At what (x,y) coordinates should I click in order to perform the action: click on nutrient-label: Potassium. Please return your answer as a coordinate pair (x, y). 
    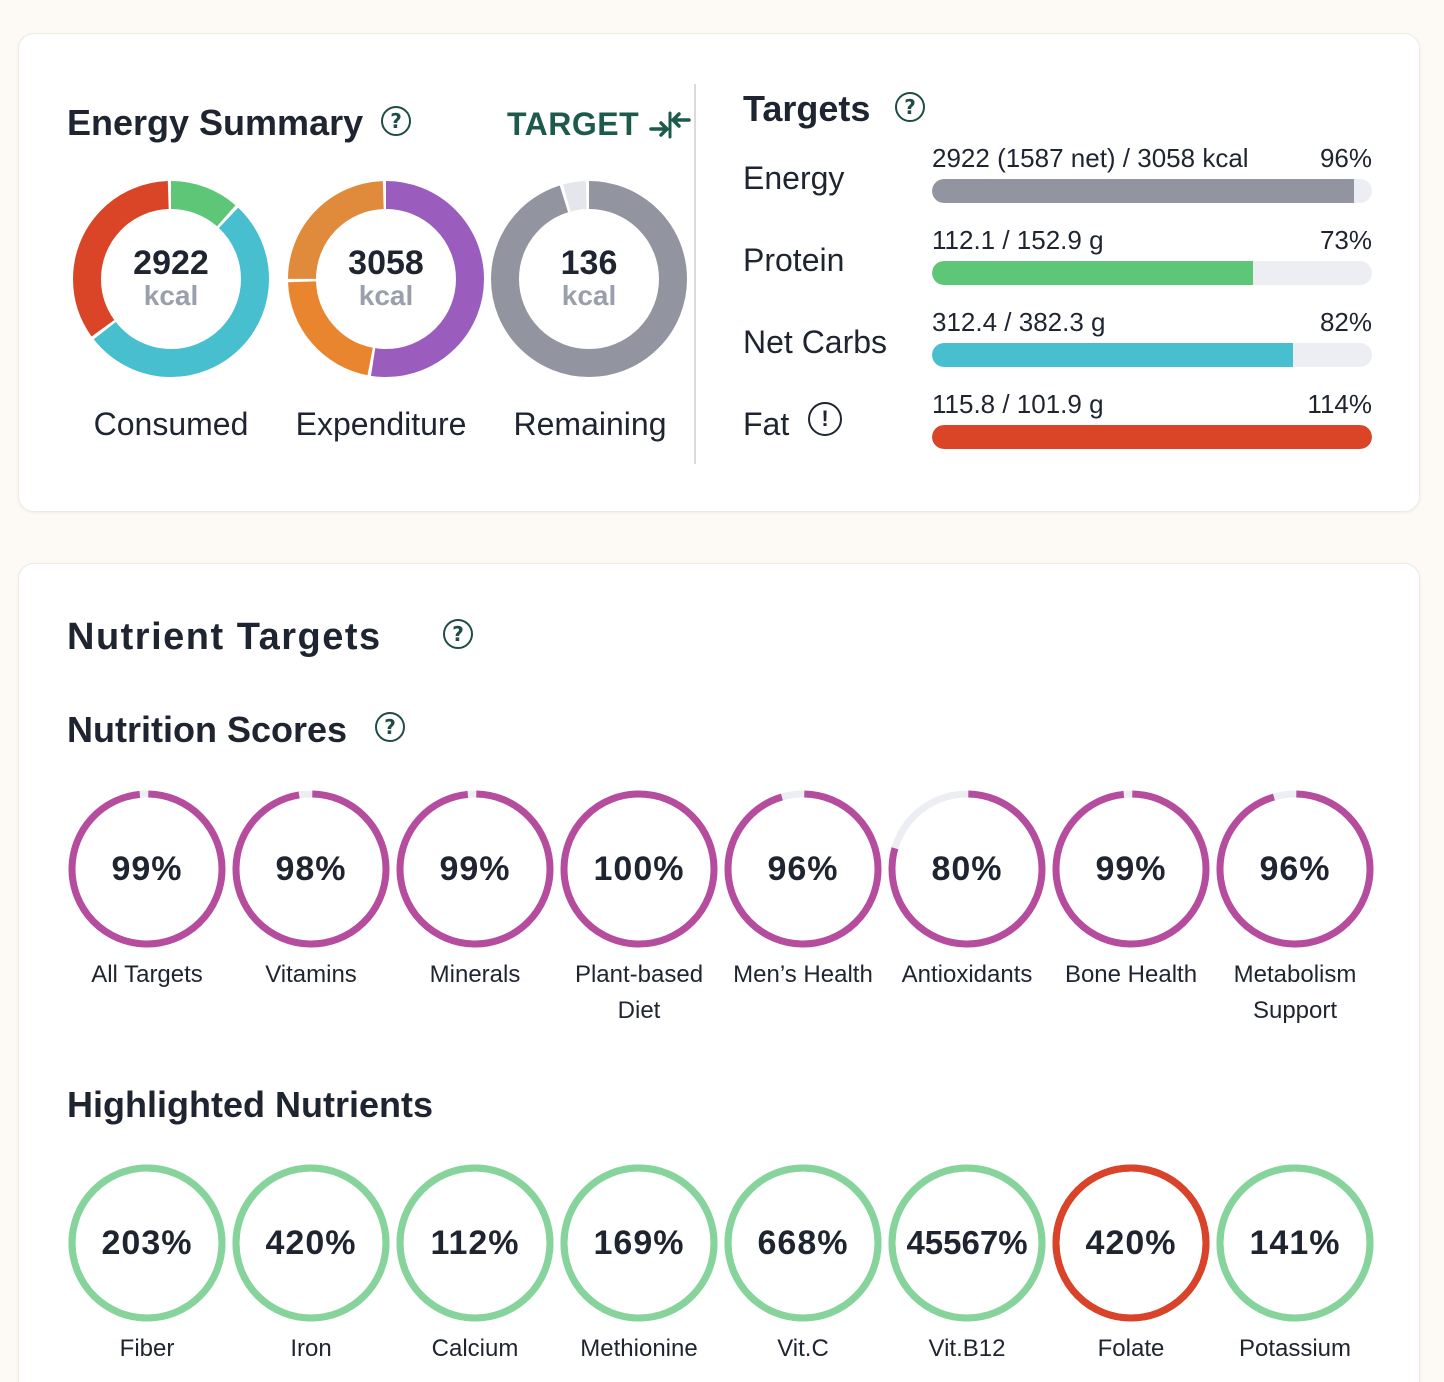
    Looking at the image, I should click on (1295, 1348).